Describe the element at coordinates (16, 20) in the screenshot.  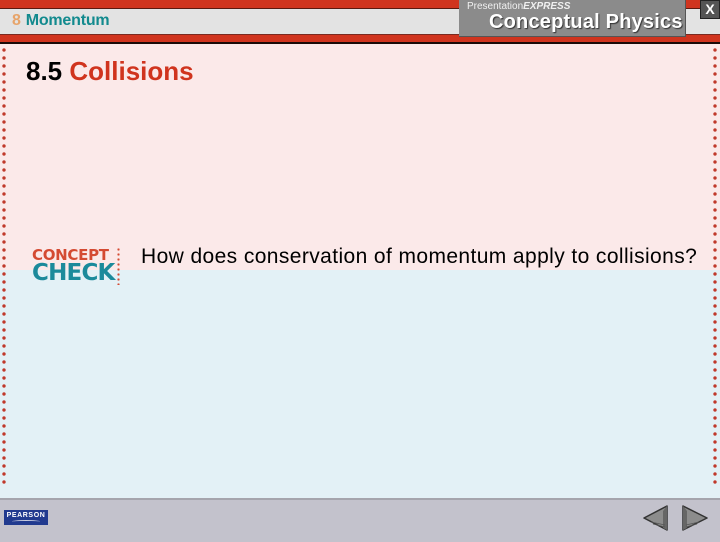
I see `chapter-number: 8` at that location.